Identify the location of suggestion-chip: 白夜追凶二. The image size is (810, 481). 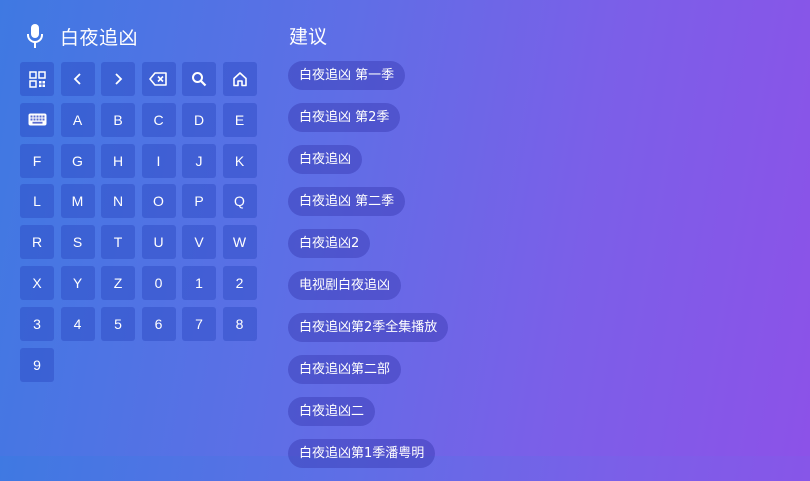
(332, 411).